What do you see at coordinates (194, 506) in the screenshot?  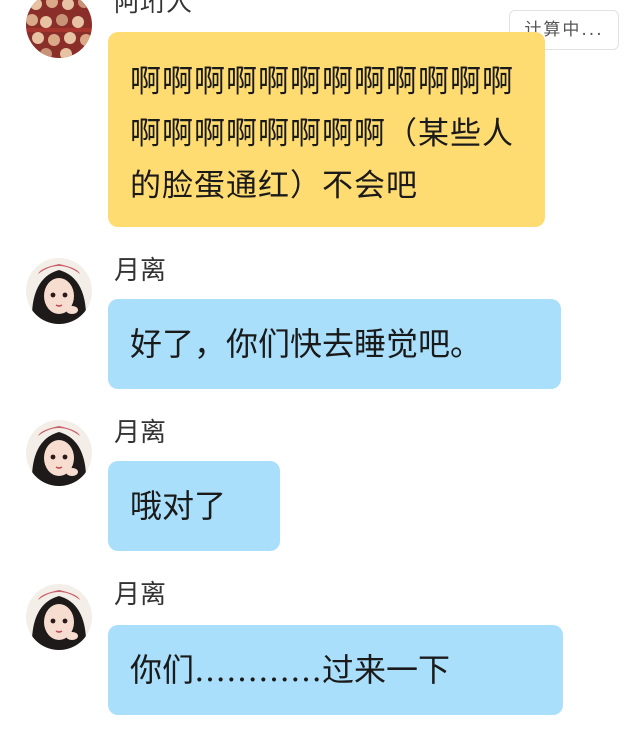 I see `message-bubble: 哦对了` at bounding box center [194, 506].